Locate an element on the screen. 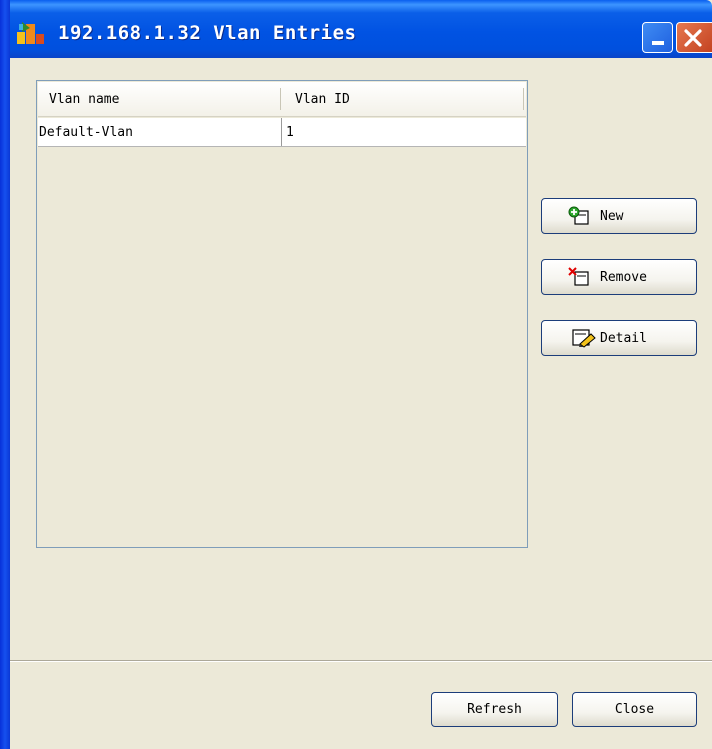  remove-button: Remove is located at coordinates (619, 277).